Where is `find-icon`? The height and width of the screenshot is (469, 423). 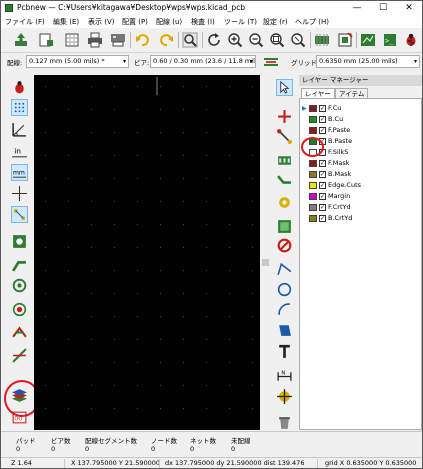
find-icon is located at coordinates (190, 40).